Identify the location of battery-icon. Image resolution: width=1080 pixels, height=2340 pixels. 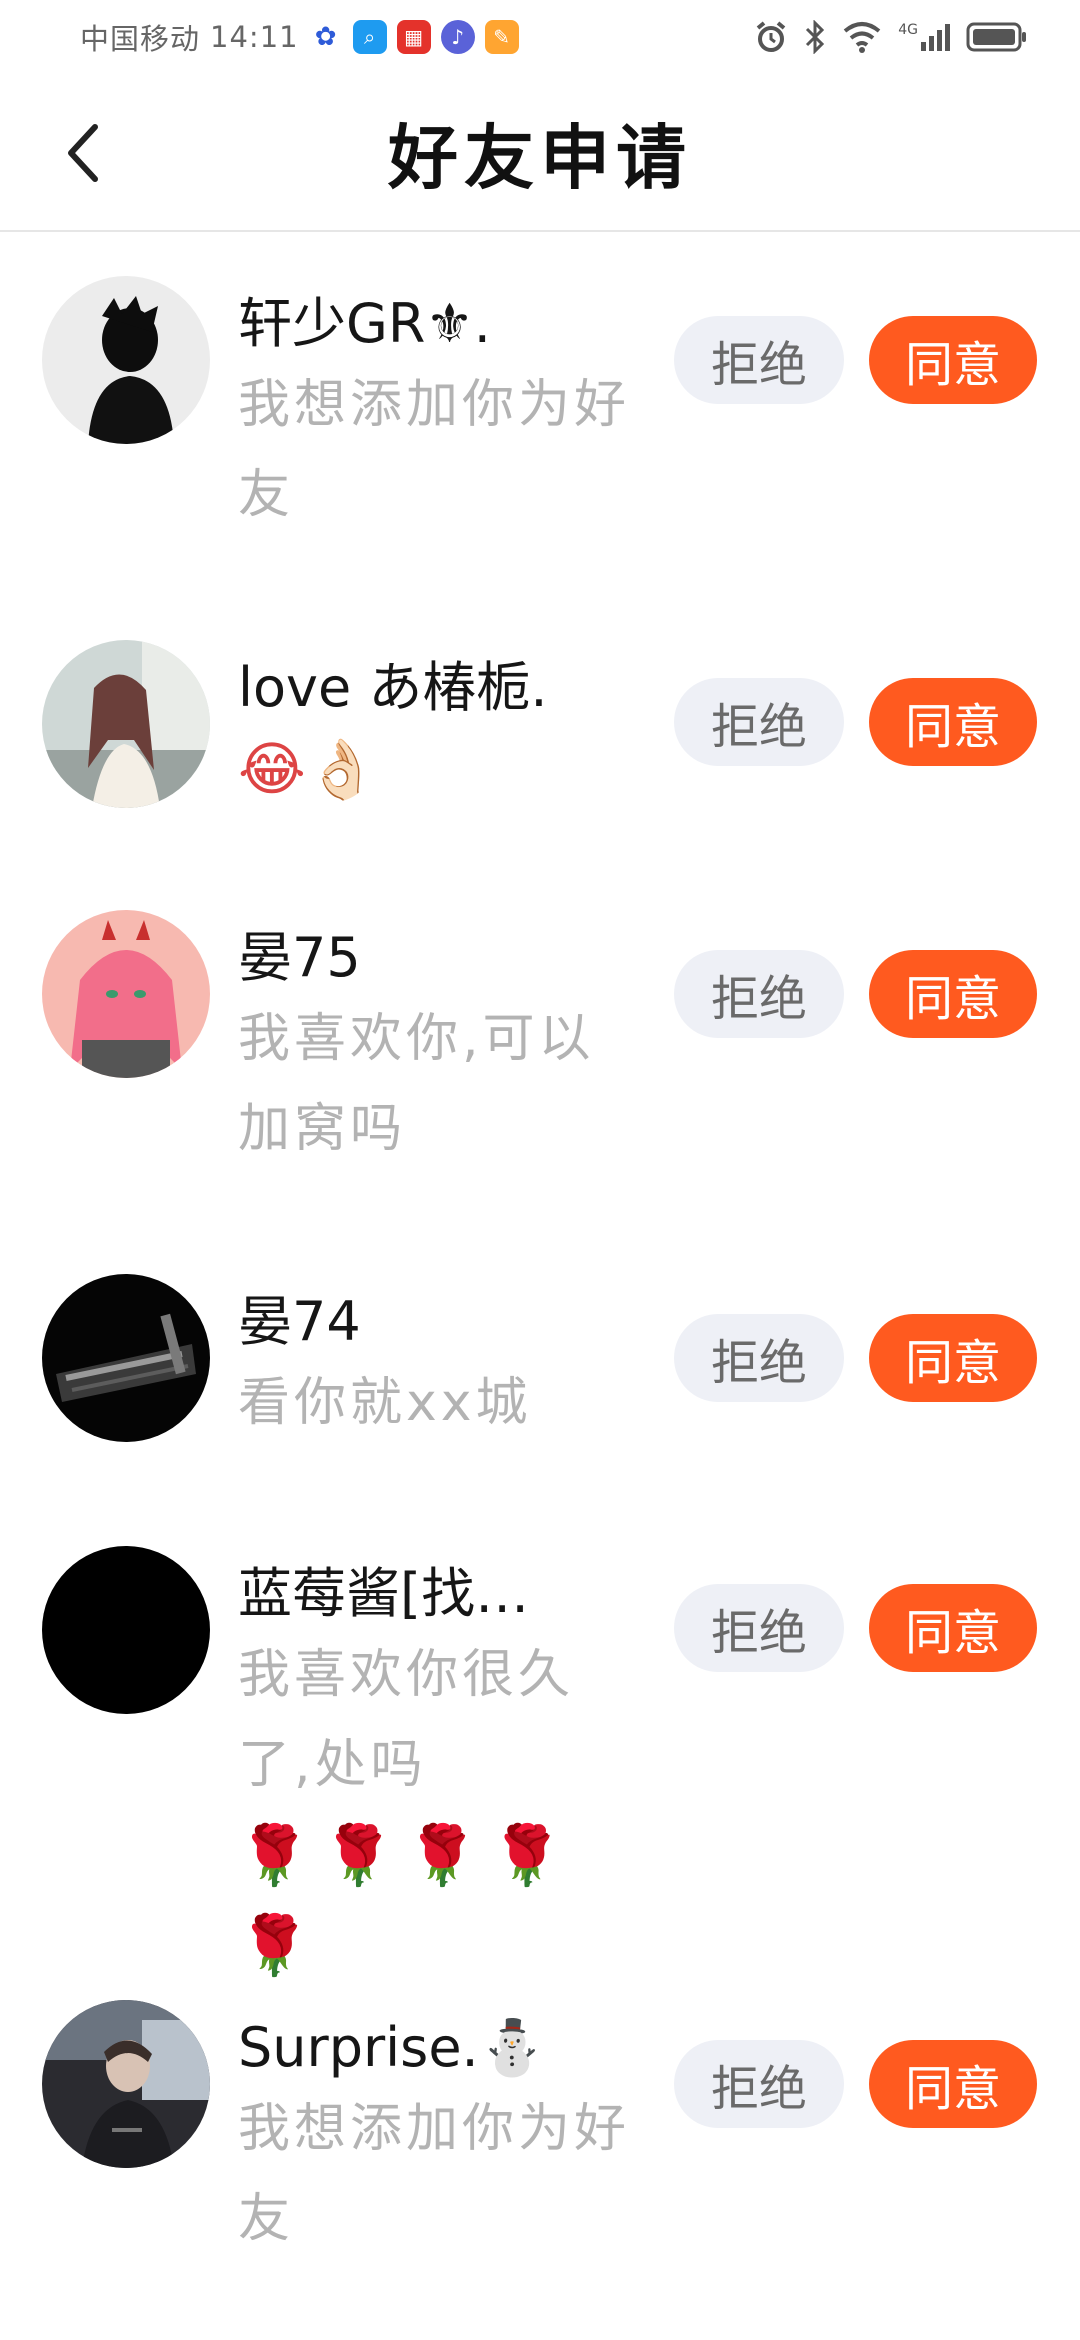
(997, 37).